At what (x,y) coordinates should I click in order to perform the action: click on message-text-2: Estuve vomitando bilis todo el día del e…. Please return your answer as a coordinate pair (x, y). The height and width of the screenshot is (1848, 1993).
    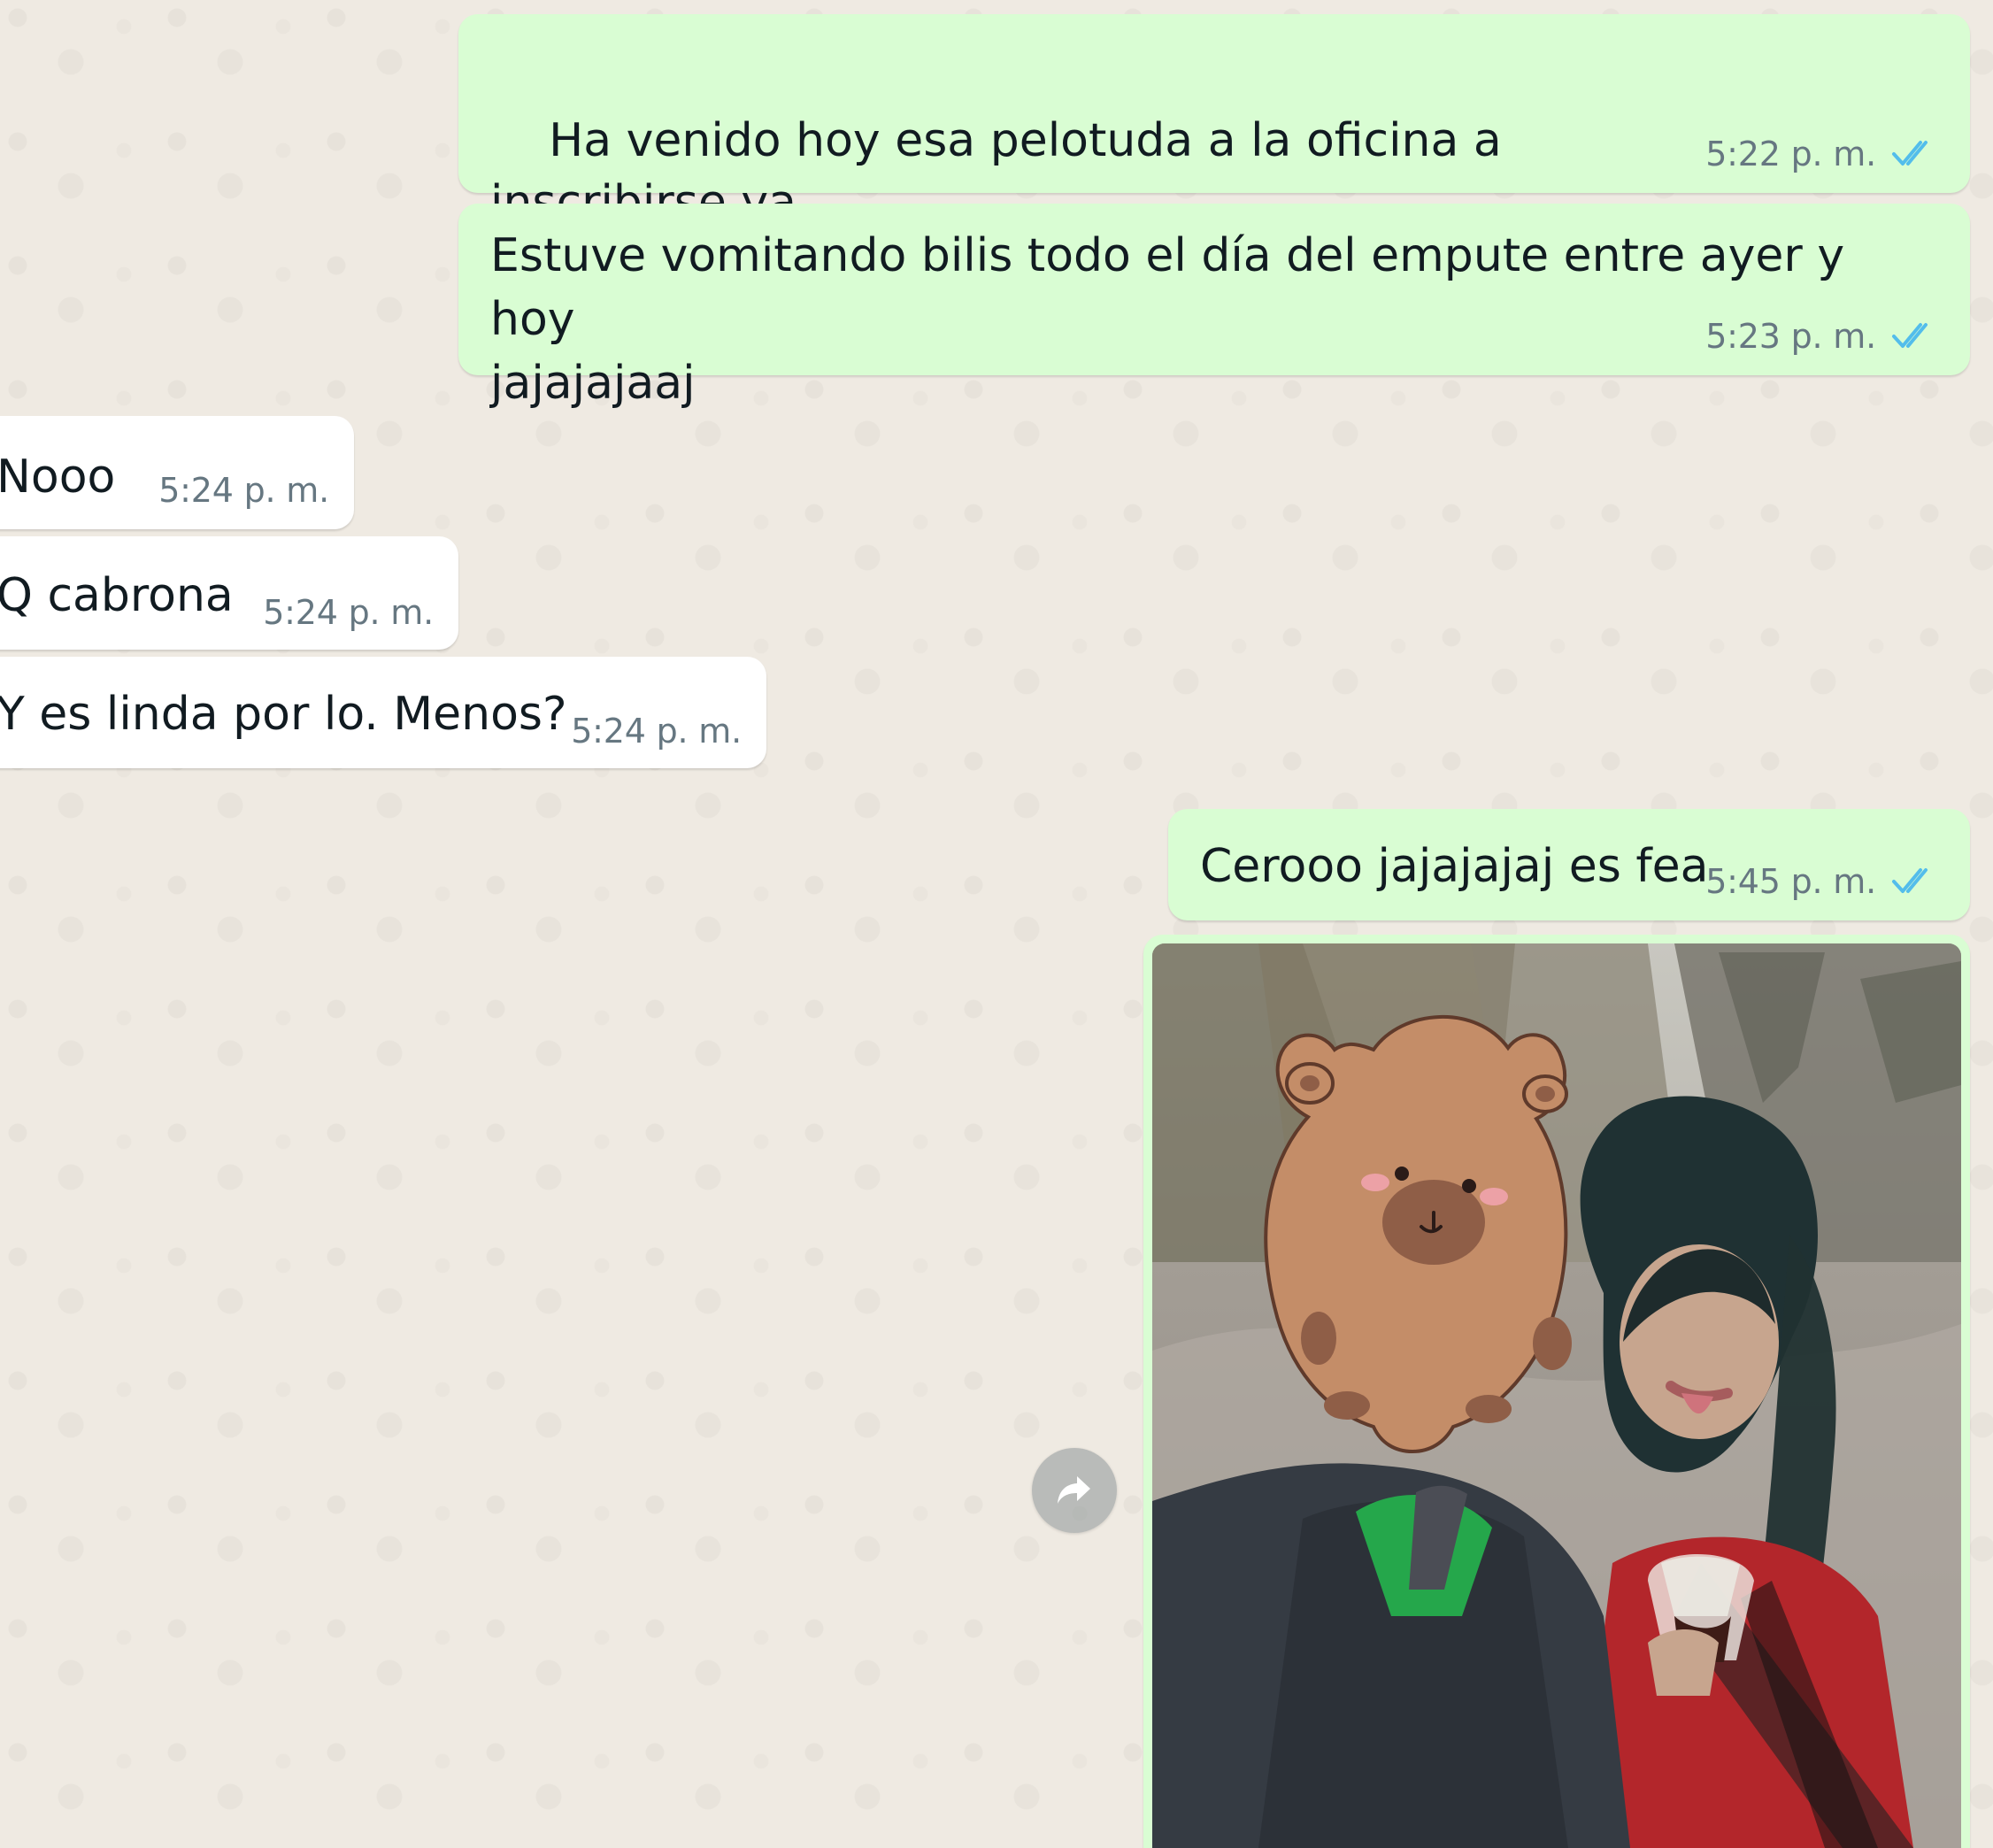
    Looking at the image, I should click on (1167, 320).